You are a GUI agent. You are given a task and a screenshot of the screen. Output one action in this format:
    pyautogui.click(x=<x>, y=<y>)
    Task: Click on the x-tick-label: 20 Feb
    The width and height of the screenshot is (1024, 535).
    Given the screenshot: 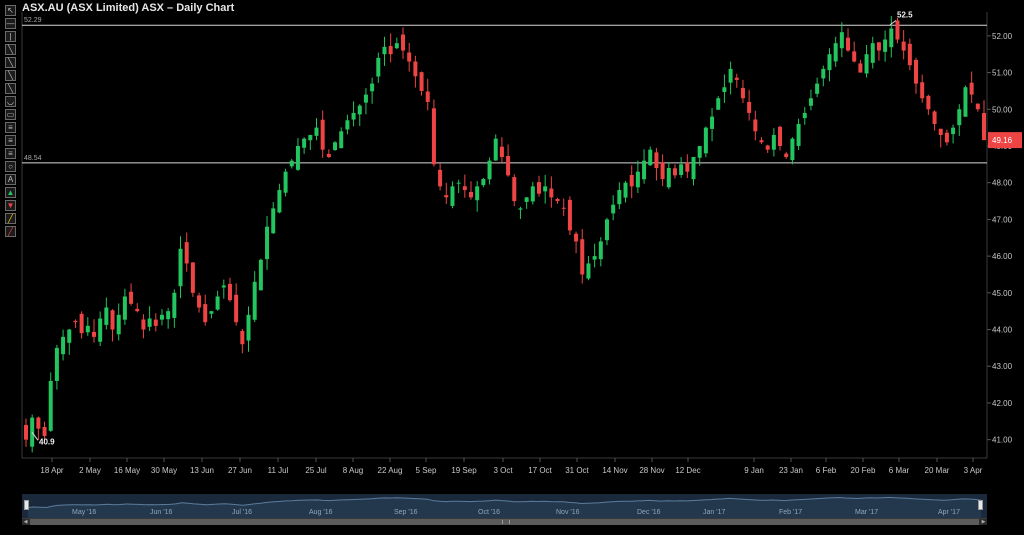 What is the action you would take?
    pyautogui.click(x=863, y=470)
    